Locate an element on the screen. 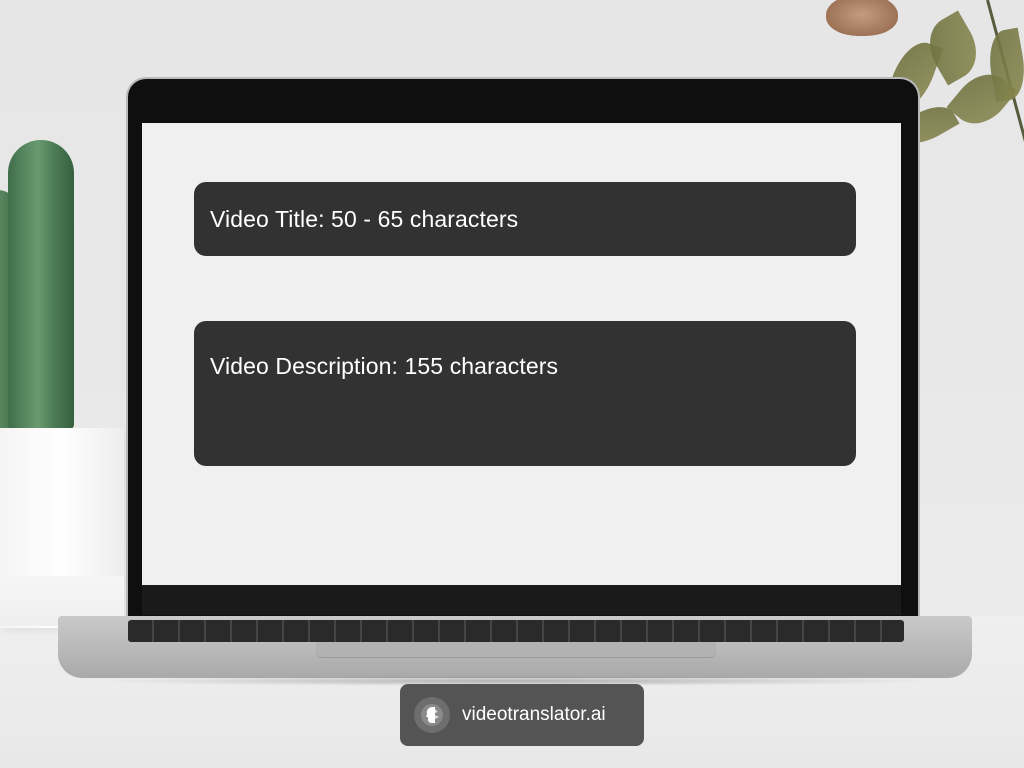 This screenshot has width=1024, height=768. brand-badge: videotranslator.ai is located at coordinates (522, 715).